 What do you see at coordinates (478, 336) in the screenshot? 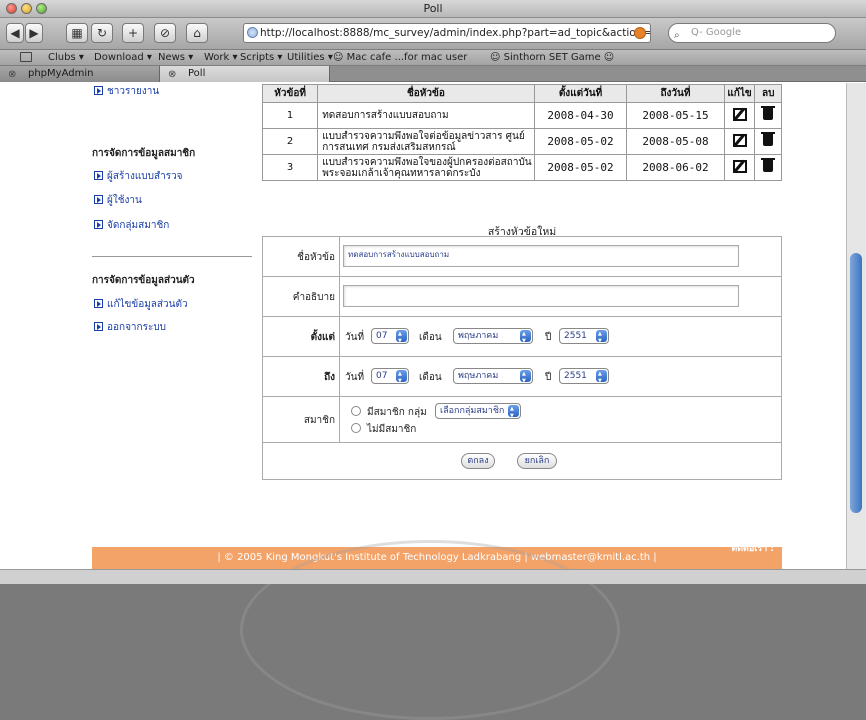
I see `select-value: พฤษภาคม` at bounding box center [478, 336].